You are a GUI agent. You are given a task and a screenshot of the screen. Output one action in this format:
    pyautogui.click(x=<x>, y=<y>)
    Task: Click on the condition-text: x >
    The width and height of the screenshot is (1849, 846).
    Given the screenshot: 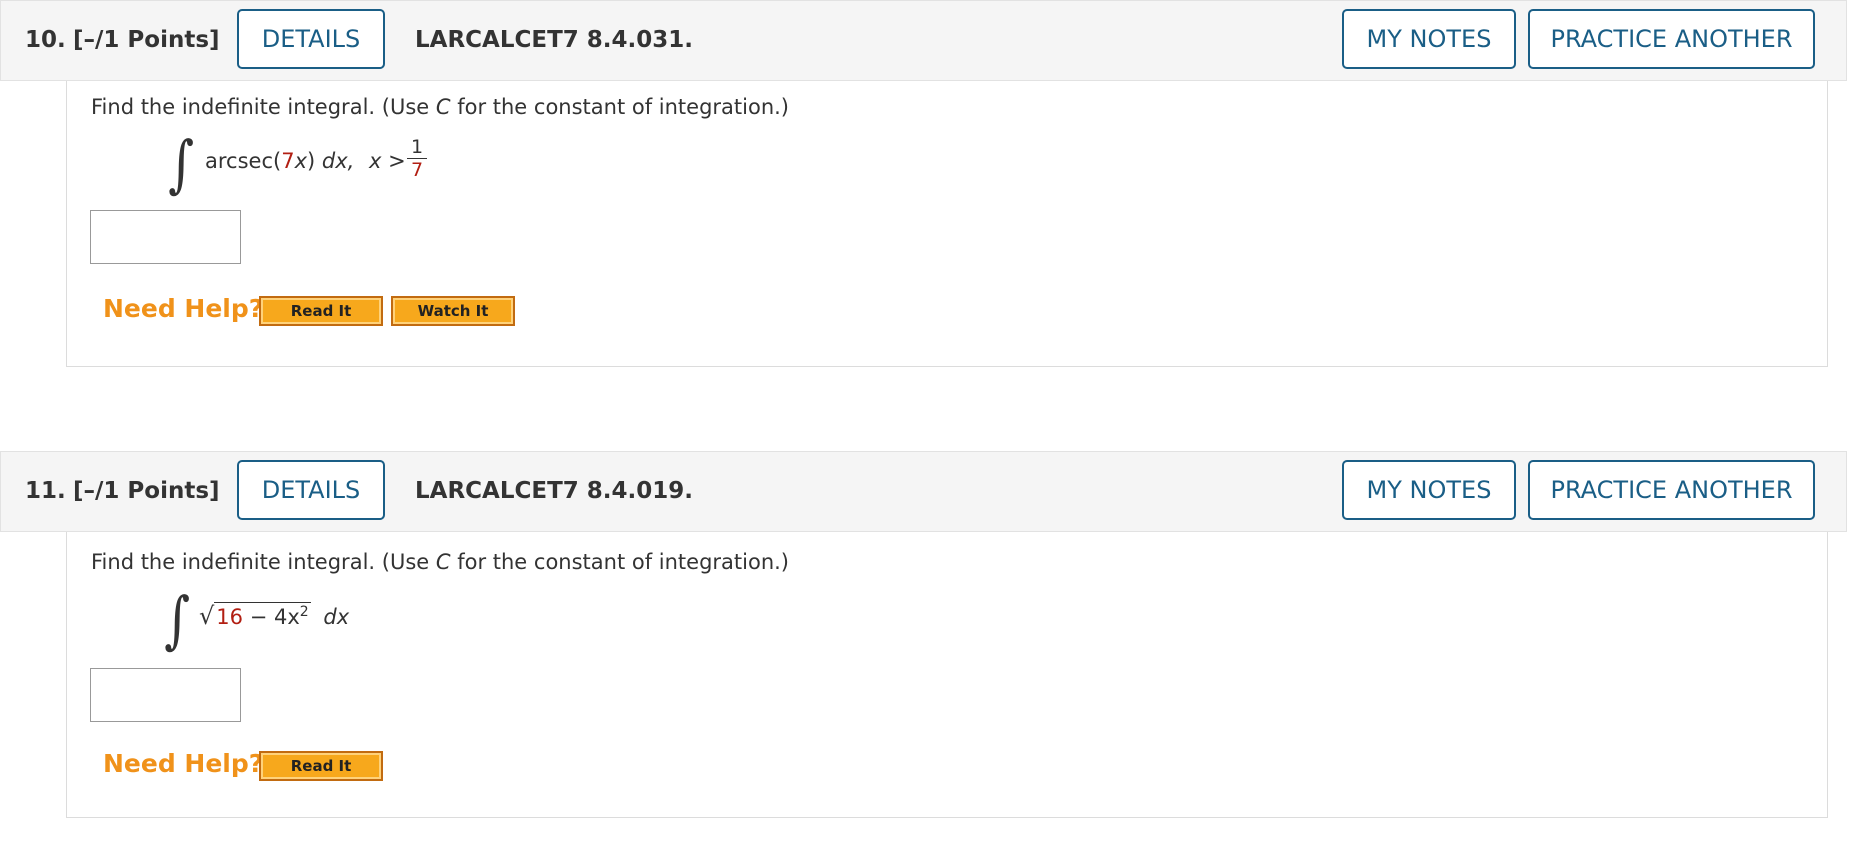 What is the action you would take?
    pyautogui.click(x=387, y=161)
    